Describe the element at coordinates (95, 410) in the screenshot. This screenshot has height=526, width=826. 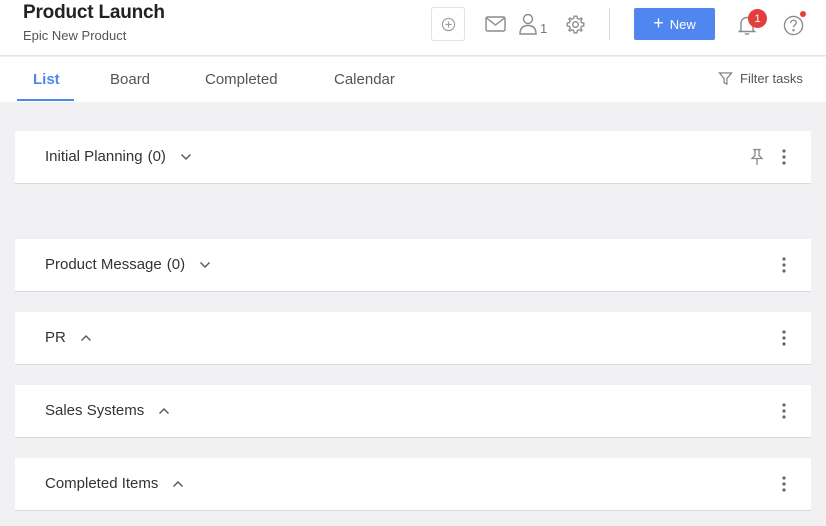
I see `group-name: Sales Systems` at that location.